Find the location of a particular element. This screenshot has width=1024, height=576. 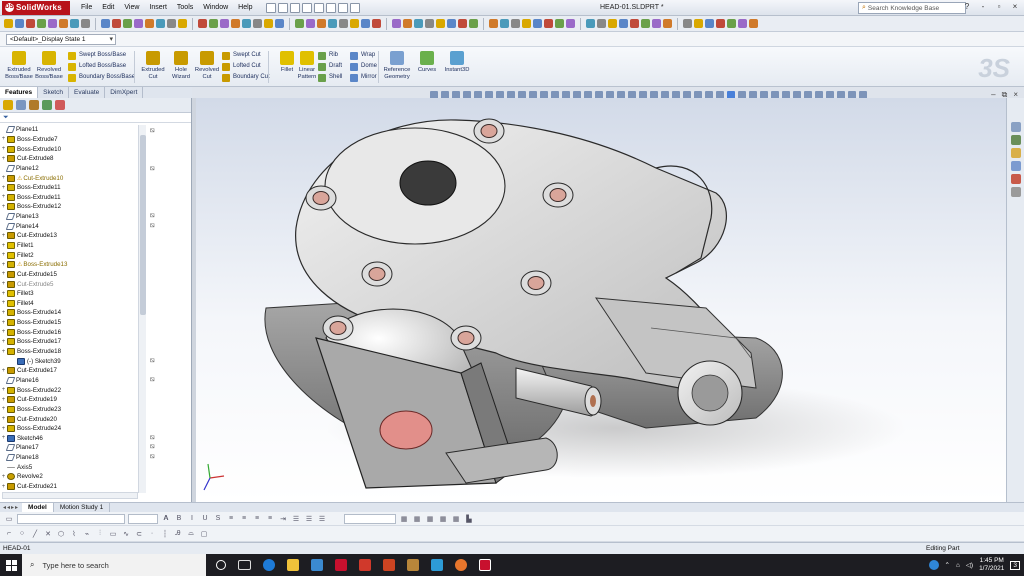

restore-button: ▫ is located at coordinates (999, 7).